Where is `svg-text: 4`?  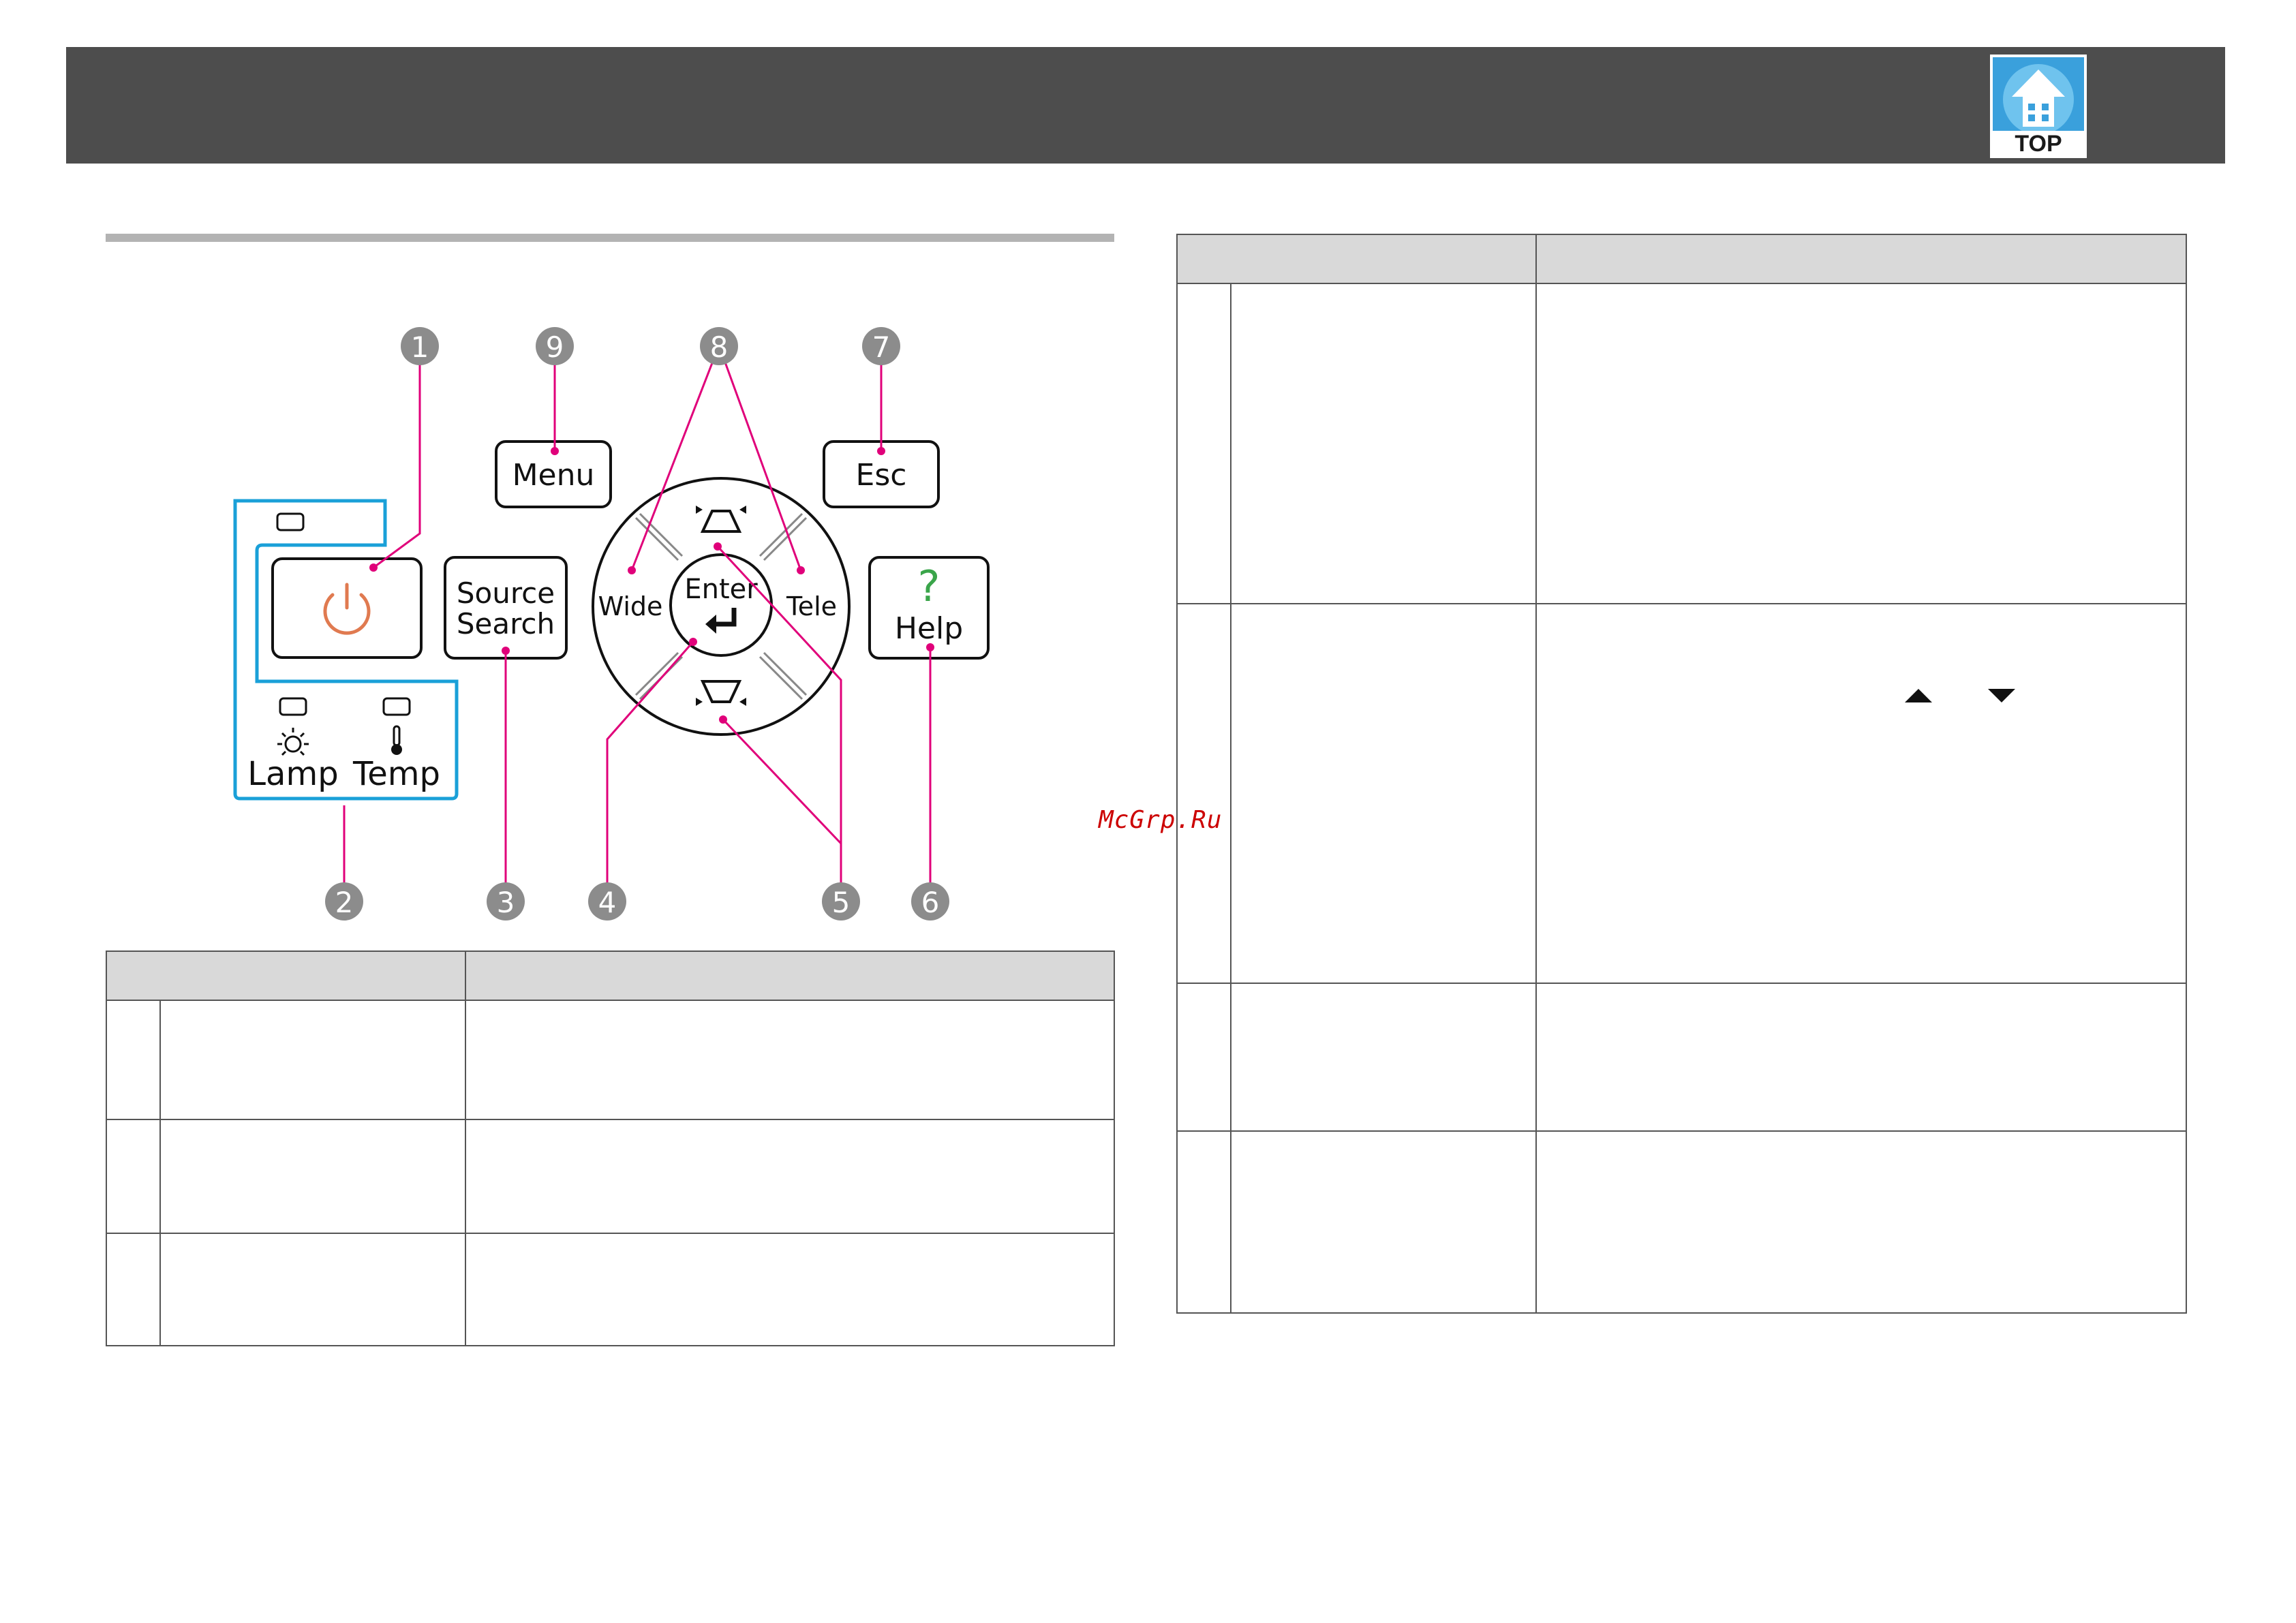
svg-text: 4 is located at coordinates (607, 902).